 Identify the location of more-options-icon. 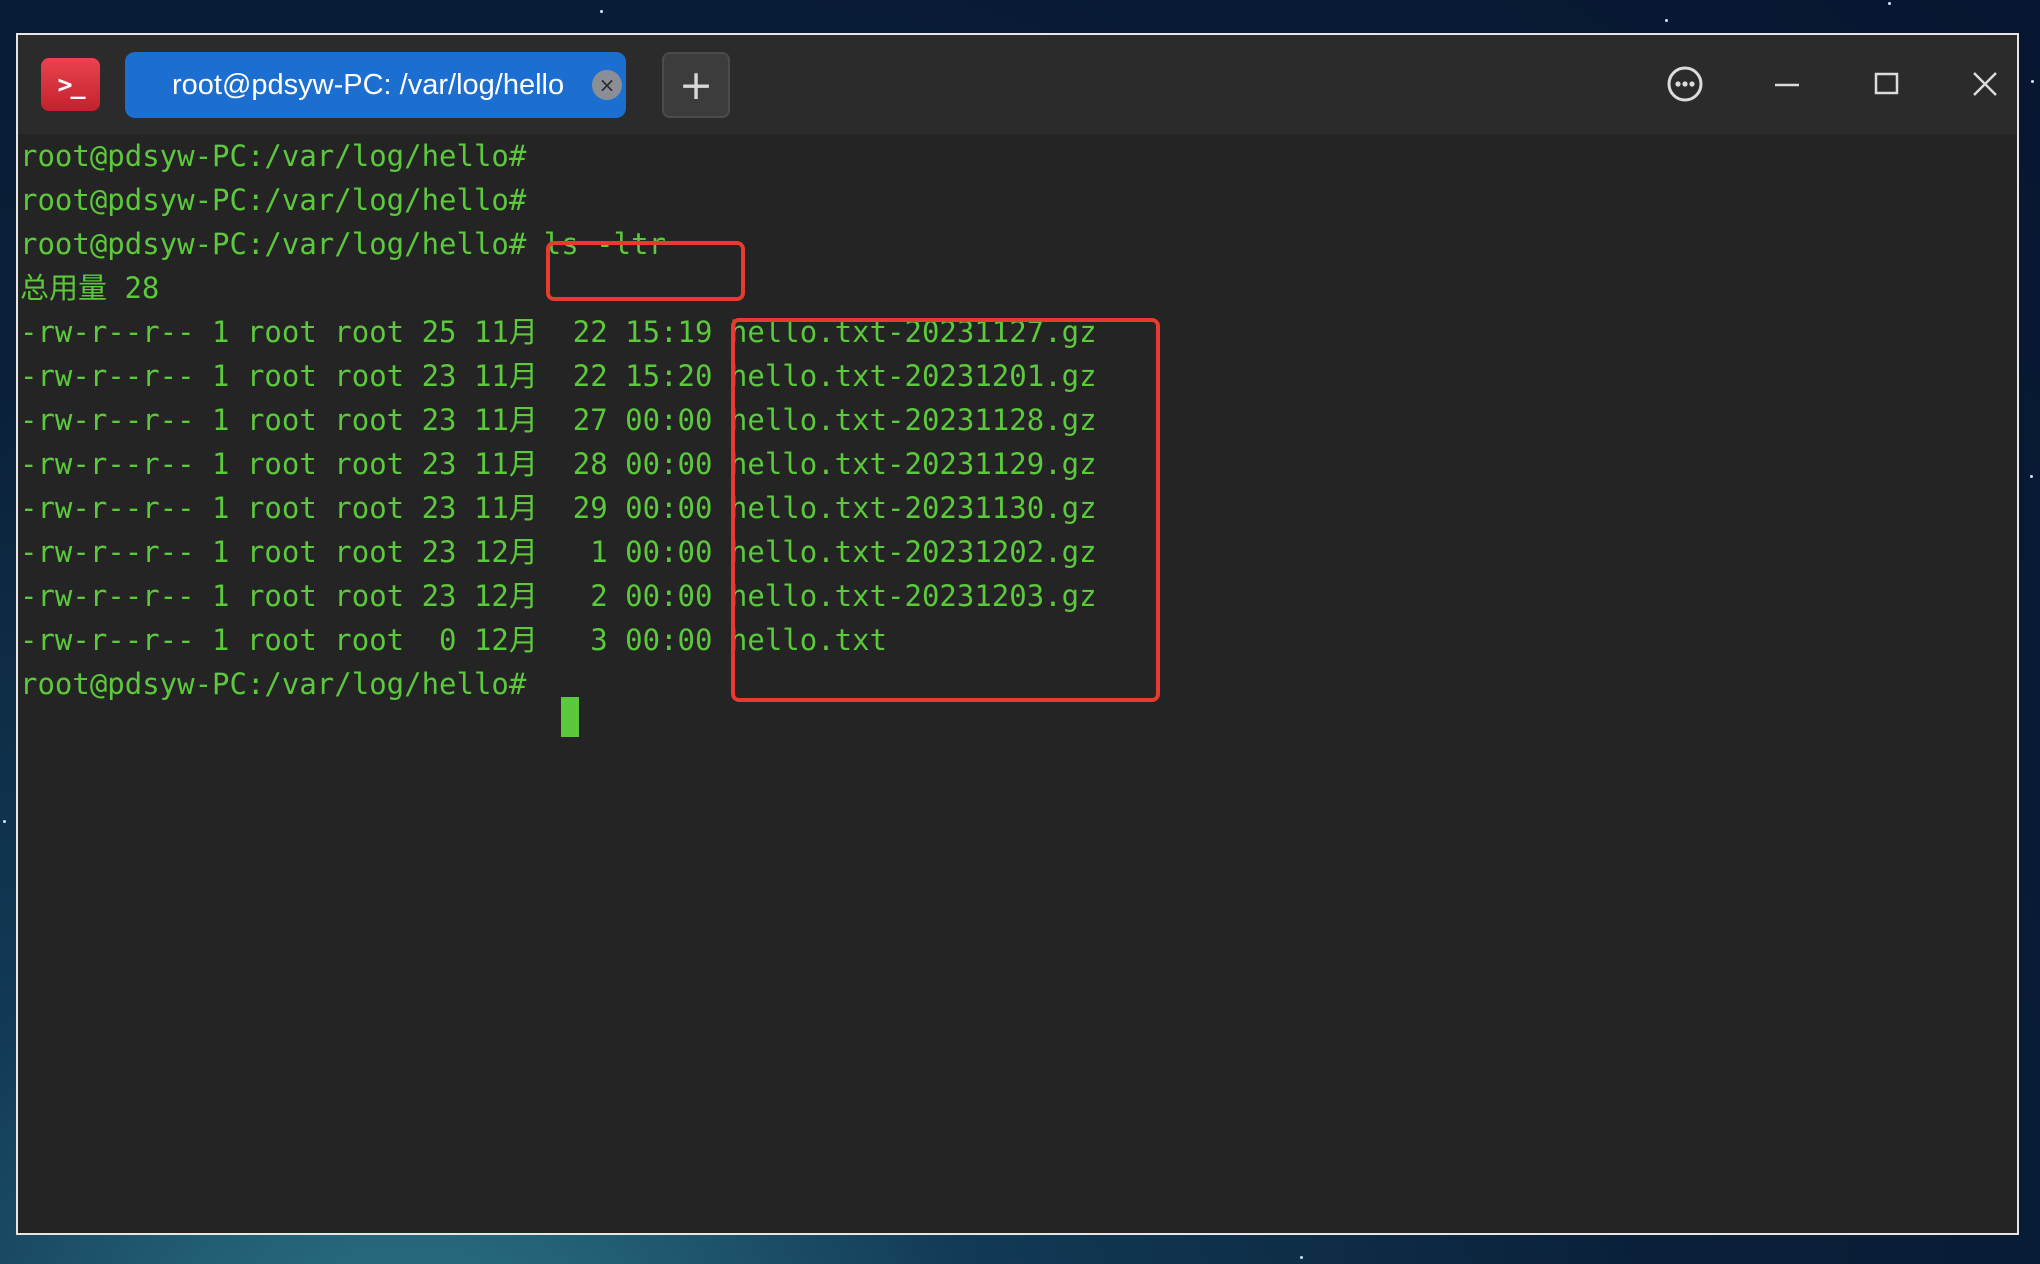
(1685, 84).